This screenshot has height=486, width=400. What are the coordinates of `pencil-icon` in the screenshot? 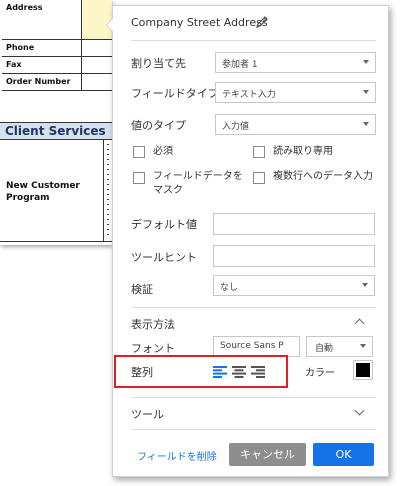 It's located at (262, 22).